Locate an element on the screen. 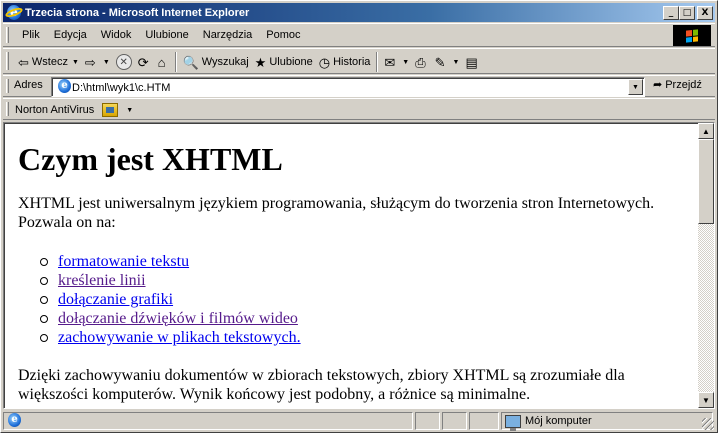  link-text-files: zachowywanie w plikach tekstowych. is located at coordinates (179, 337).